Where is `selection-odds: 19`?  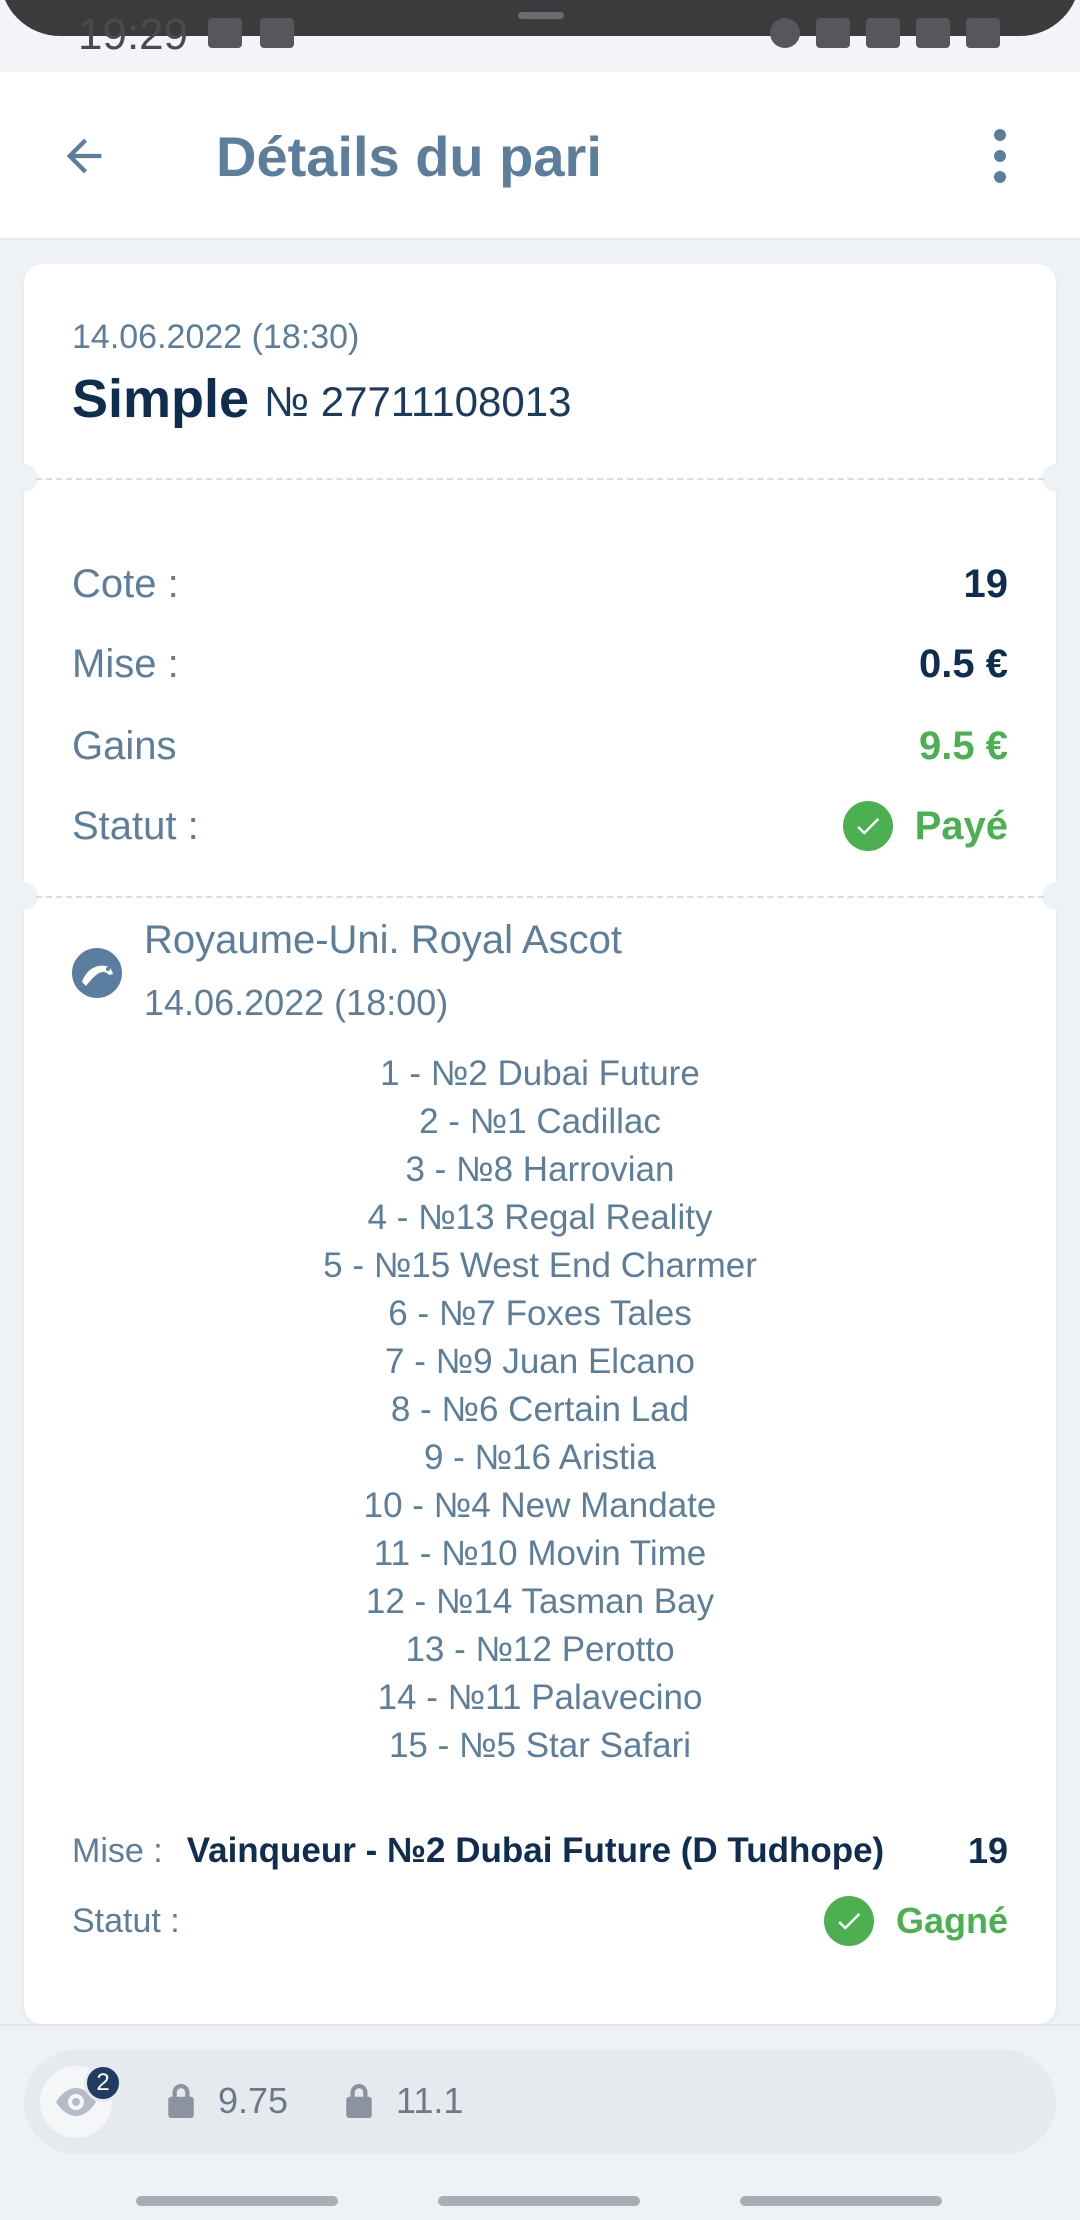
selection-odds: 19 is located at coordinates (987, 1850).